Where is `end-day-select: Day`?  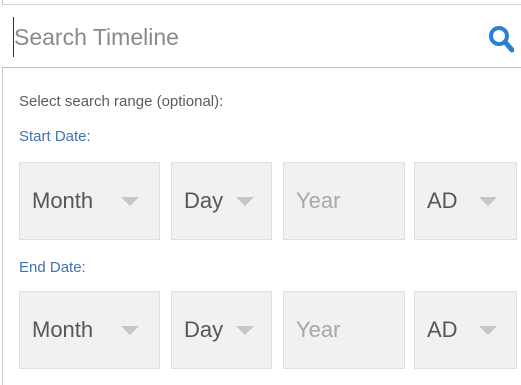 end-day-select: Day is located at coordinates (221, 330).